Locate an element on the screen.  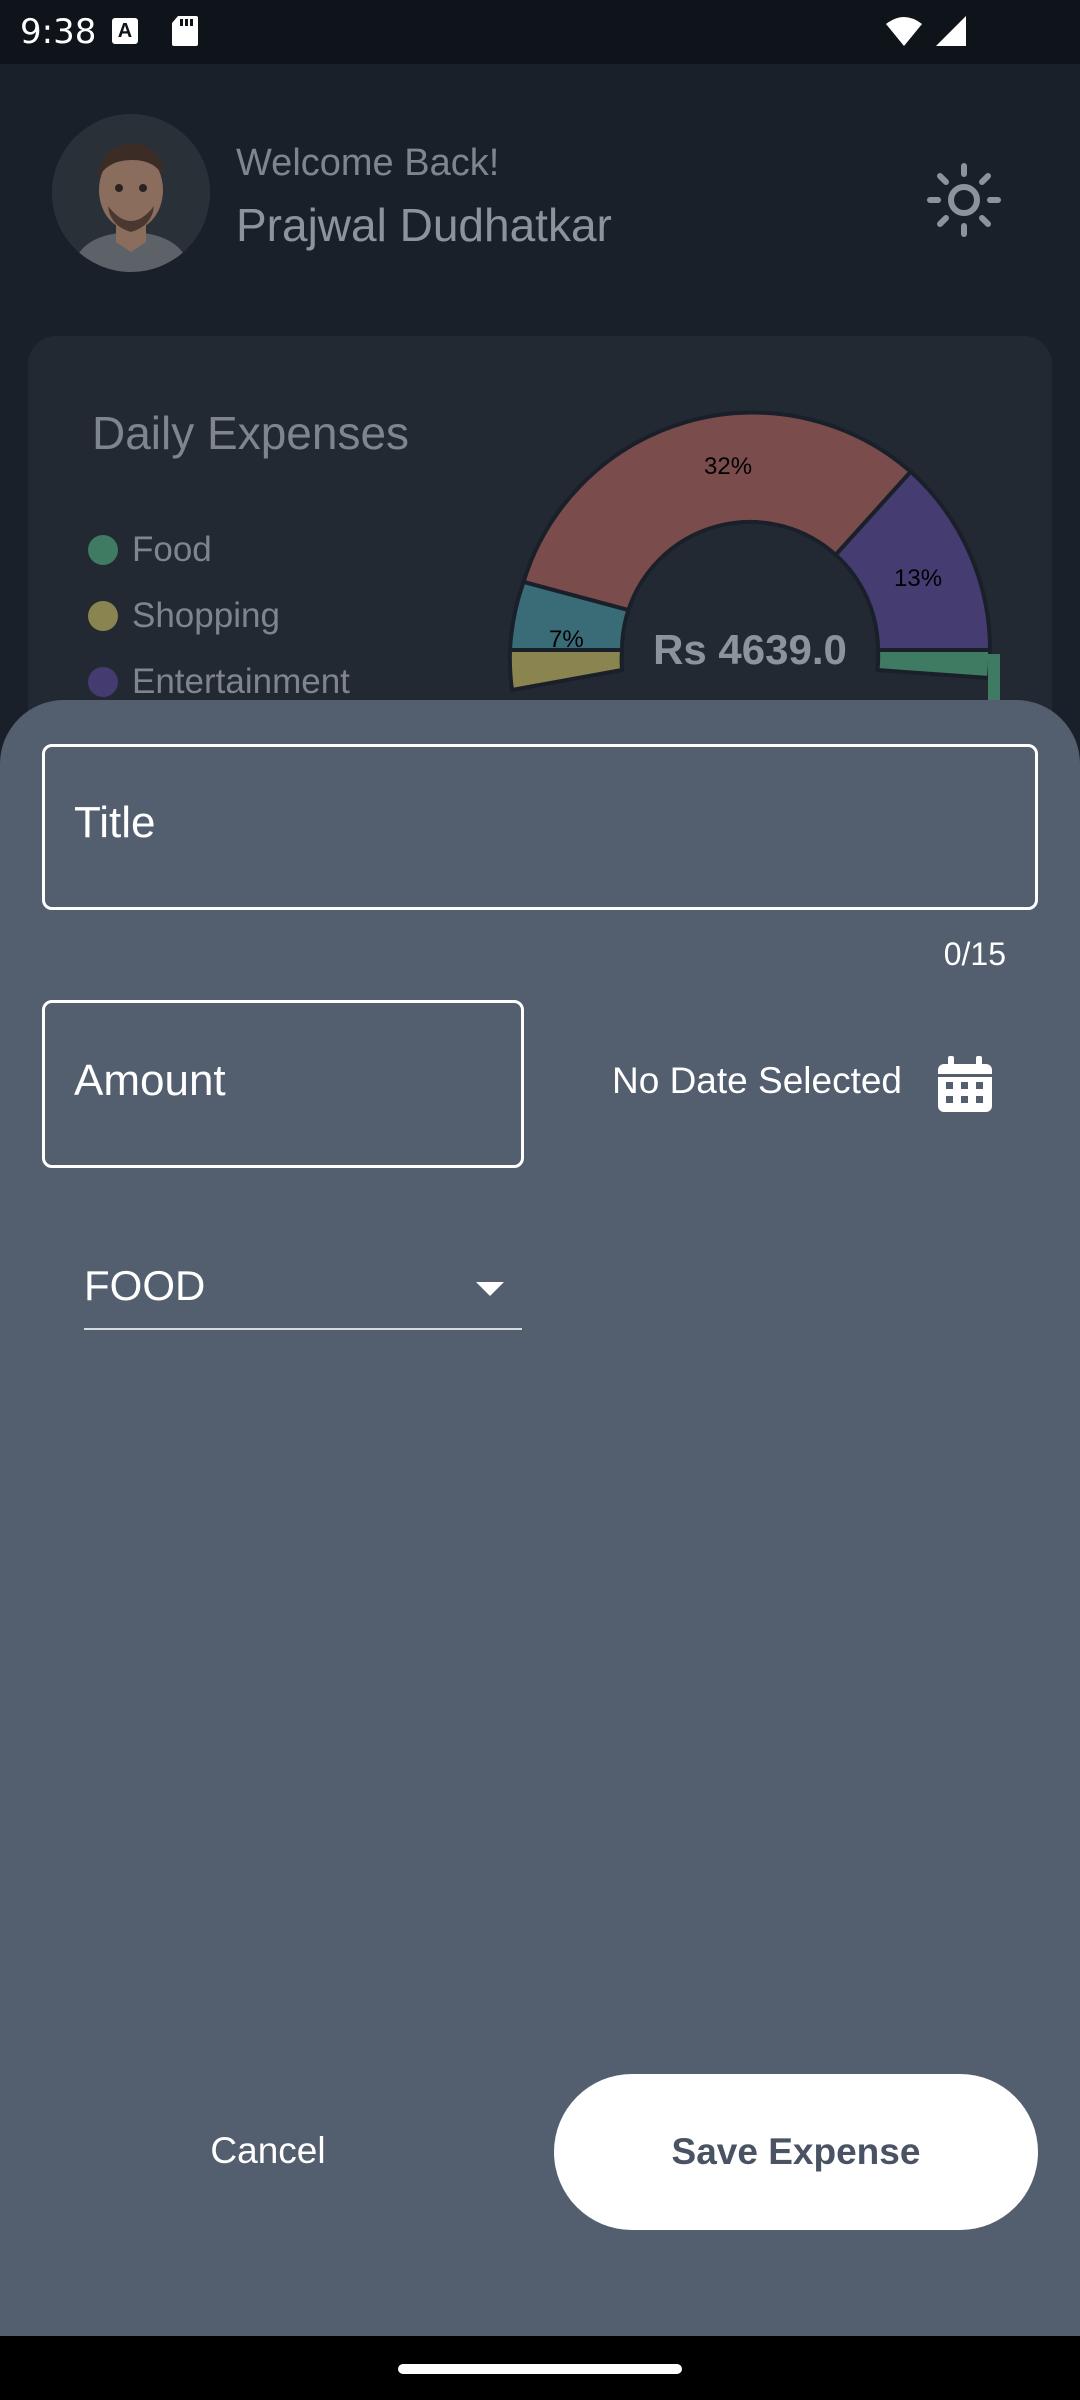
signal-icon is located at coordinates (951, 31).